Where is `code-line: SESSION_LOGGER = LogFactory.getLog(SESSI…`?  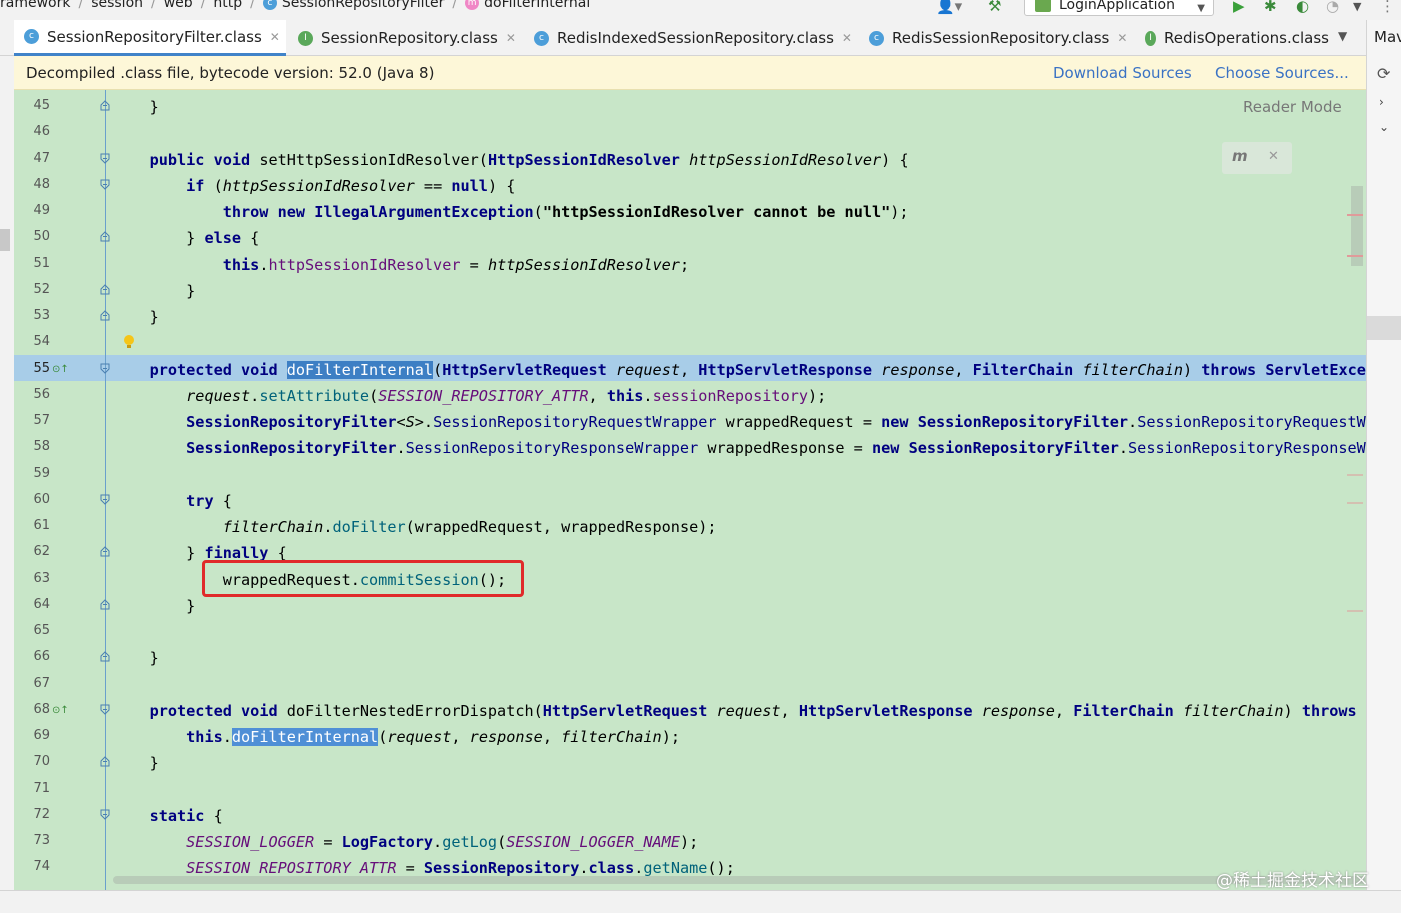
code-line: SESSION_LOGGER = LogFactory.getLog(SESSI… is located at coordinates (405, 842).